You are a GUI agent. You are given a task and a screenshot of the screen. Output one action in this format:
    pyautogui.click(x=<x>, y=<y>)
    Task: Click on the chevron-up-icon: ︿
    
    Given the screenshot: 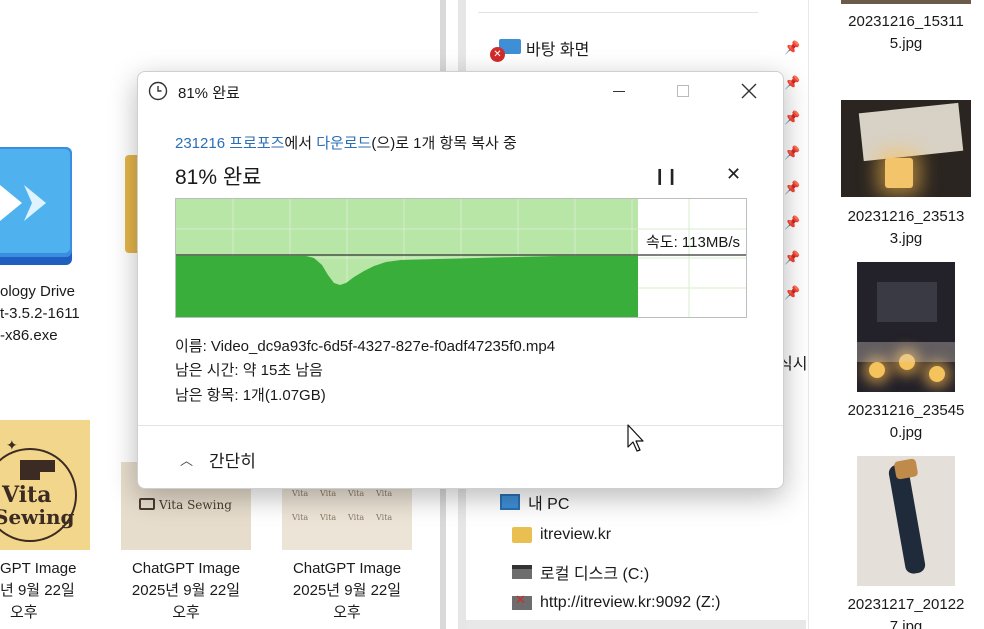 What is the action you would take?
    pyautogui.click(x=187, y=460)
    